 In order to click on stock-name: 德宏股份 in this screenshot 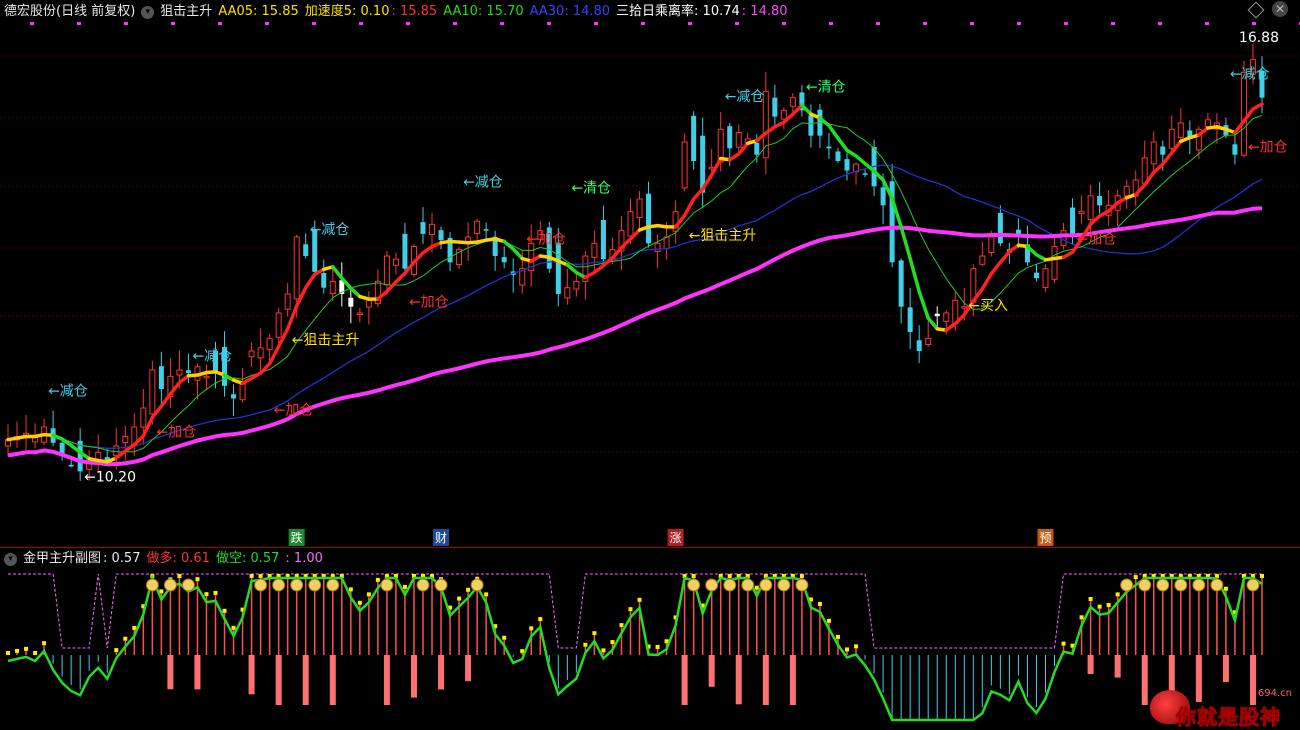, I will do `click(30, 12)`.